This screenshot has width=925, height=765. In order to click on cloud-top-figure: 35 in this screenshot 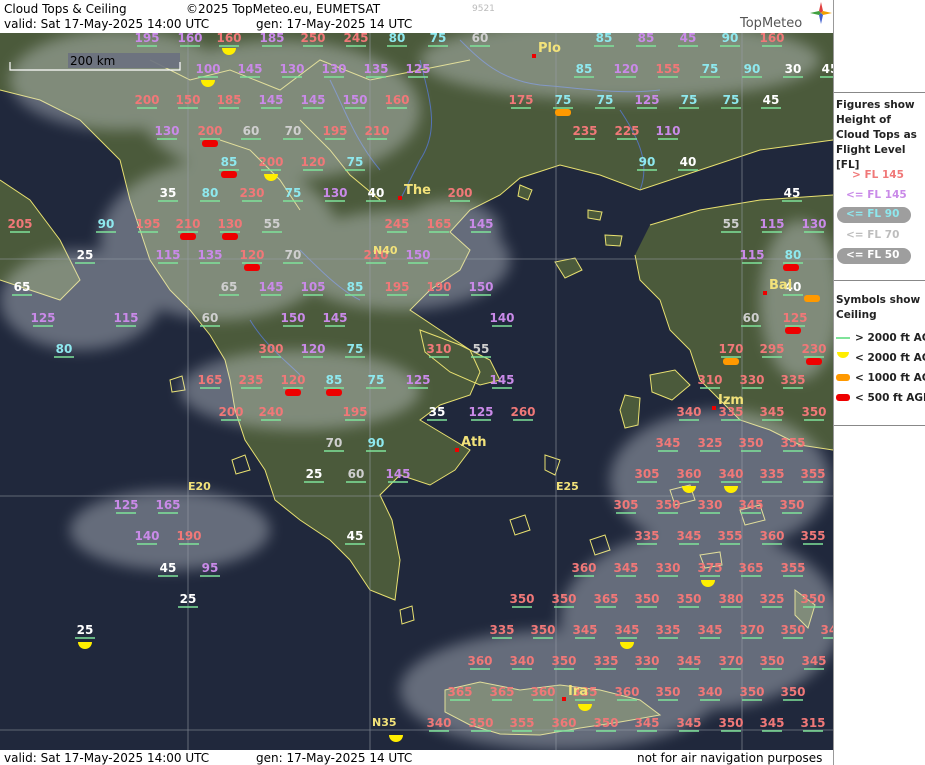, I will do `click(437, 412)`.